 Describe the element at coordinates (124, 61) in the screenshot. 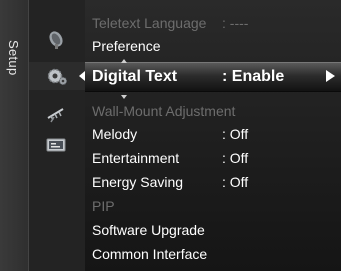

I see `scroll-up-icon` at that location.